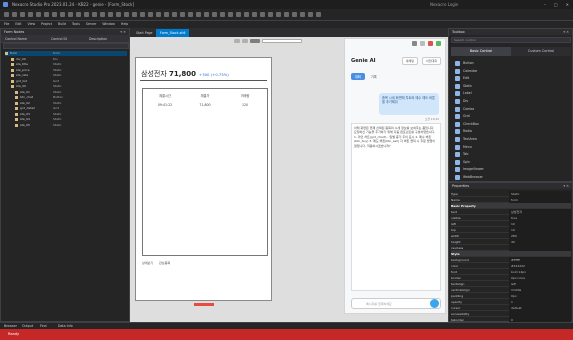 This screenshot has height=340, width=573. Describe the element at coordinates (545, 4) in the screenshot. I see `minimize-icon: –` at that location.